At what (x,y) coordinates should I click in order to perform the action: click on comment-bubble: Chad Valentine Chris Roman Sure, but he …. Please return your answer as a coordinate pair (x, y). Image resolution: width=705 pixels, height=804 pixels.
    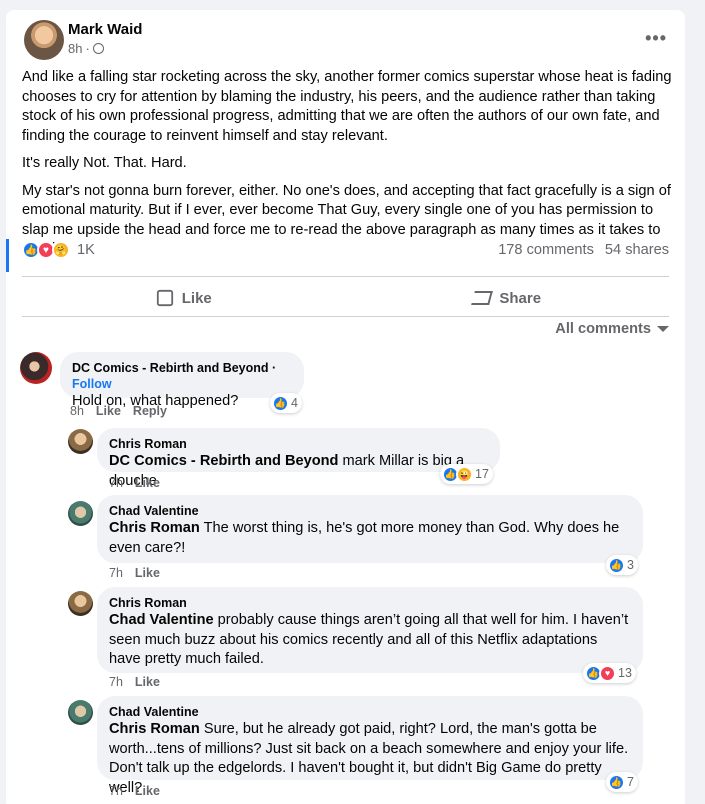
    Looking at the image, I should click on (370, 746).